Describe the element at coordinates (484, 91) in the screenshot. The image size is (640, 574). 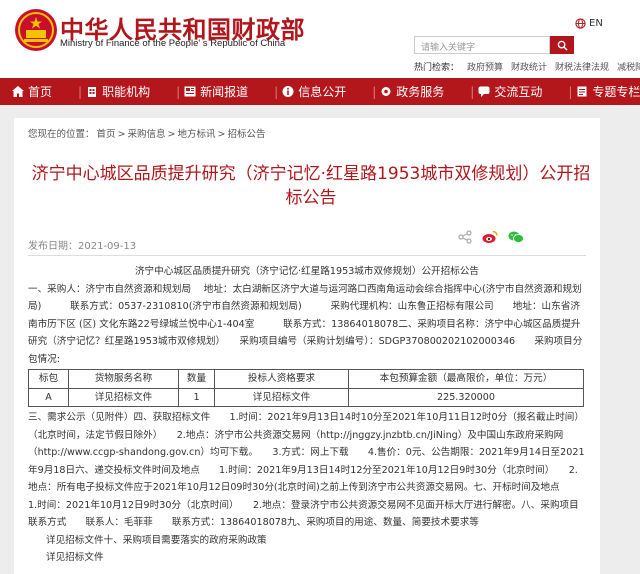
I see `chat-icon` at that location.